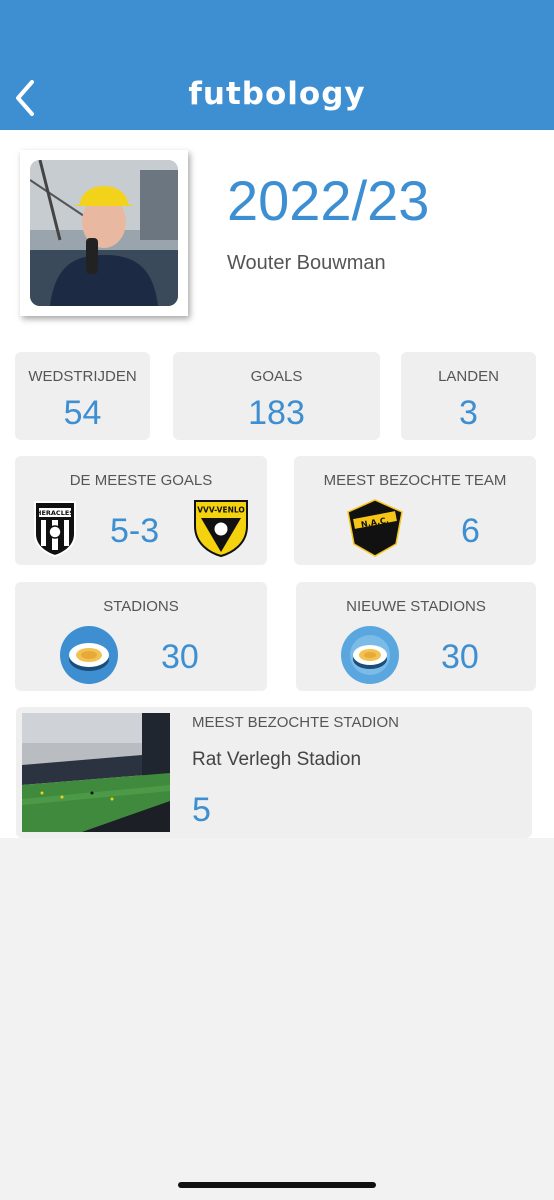 The height and width of the screenshot is (1200, 554). I want to click on most-visited-stadium-label: MEEST BEZOCHTE STADION, so click(295, 722).